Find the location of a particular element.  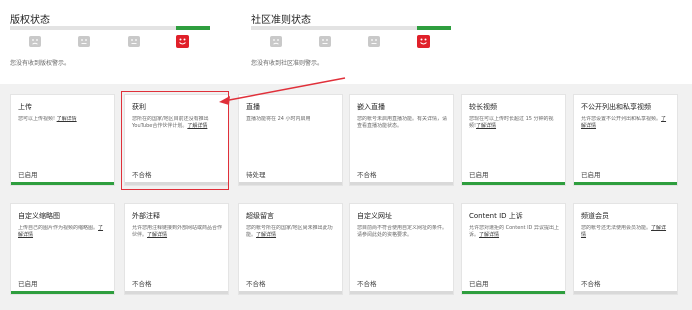

annotation-arrow is located at coordinates (282, 91).